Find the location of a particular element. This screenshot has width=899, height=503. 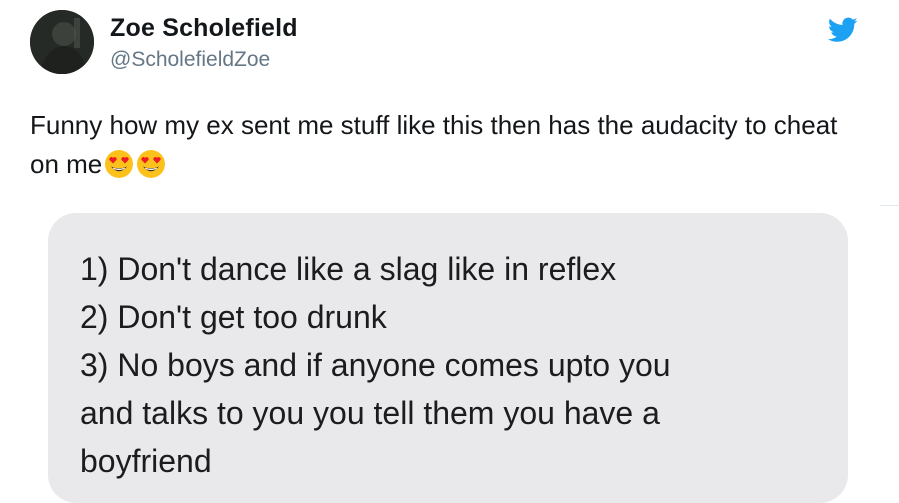

avatar is located at coordinates (62, 42).